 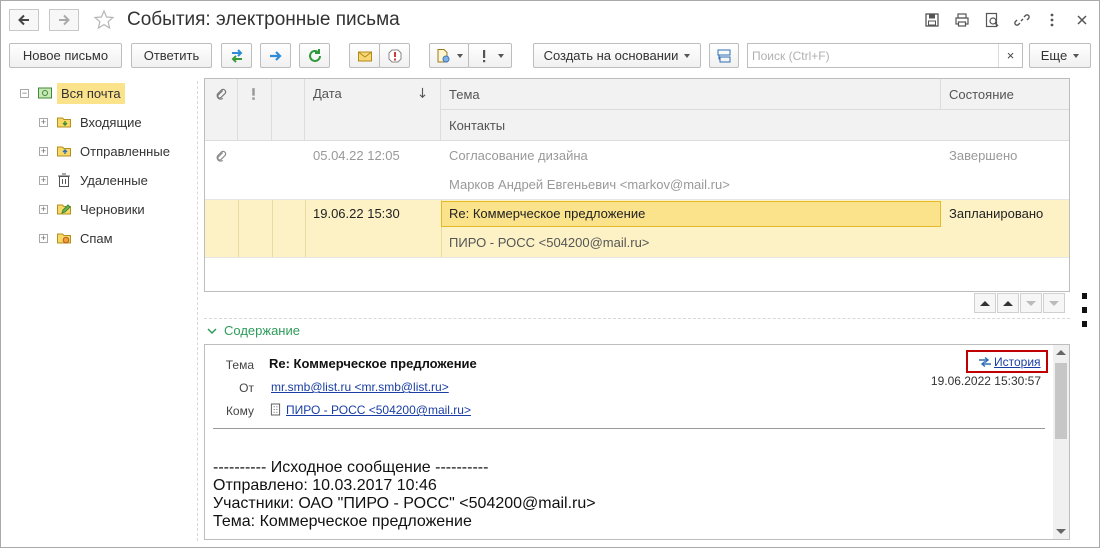 What do you see at coordinates (111, 122) in the screenshot?
I see `tree-label: Входящие` at bounding box center [111, 122].